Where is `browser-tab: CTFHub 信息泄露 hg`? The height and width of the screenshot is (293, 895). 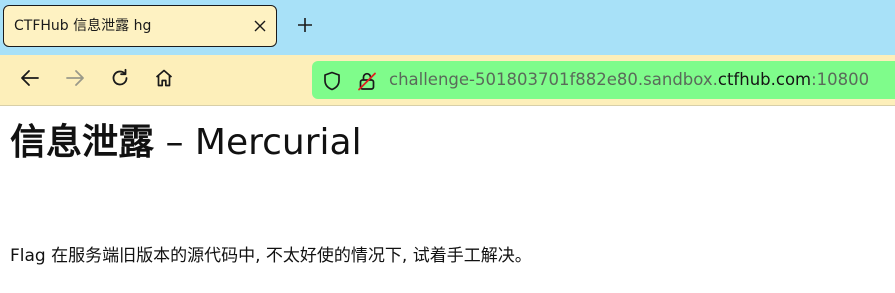
browser-tab: CTFHub 信息泄露 hg is located at coordinates (140, 26).